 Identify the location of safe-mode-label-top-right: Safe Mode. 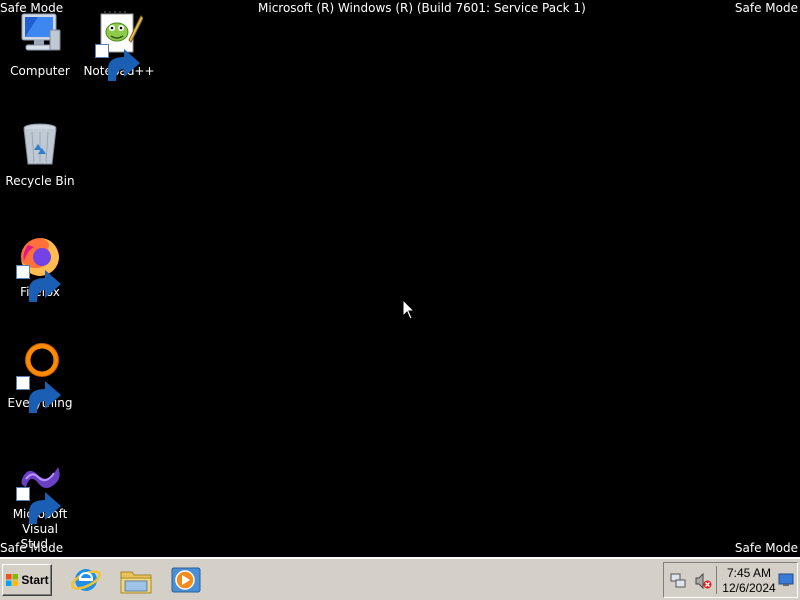
(766, 8).